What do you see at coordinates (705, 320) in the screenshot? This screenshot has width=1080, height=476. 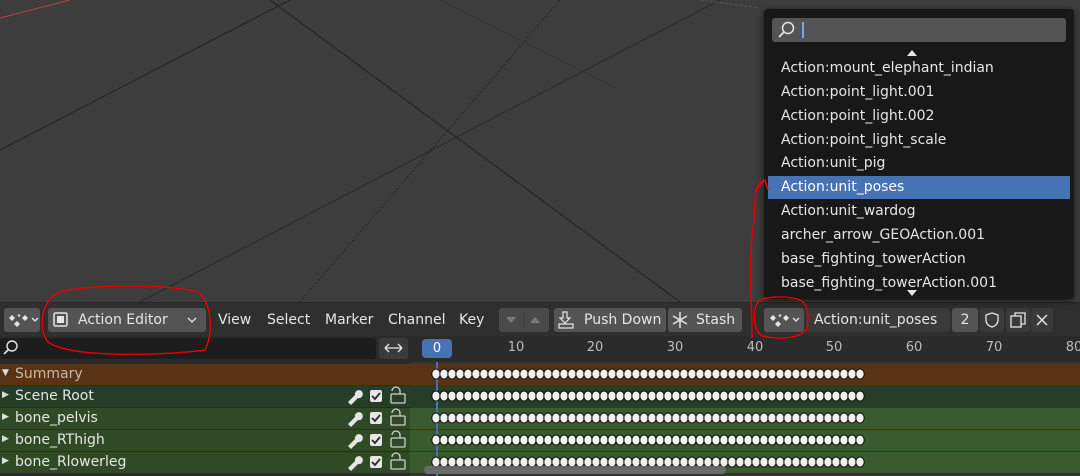 I see `stash-button: Stash` at bounding box center [705, 320].